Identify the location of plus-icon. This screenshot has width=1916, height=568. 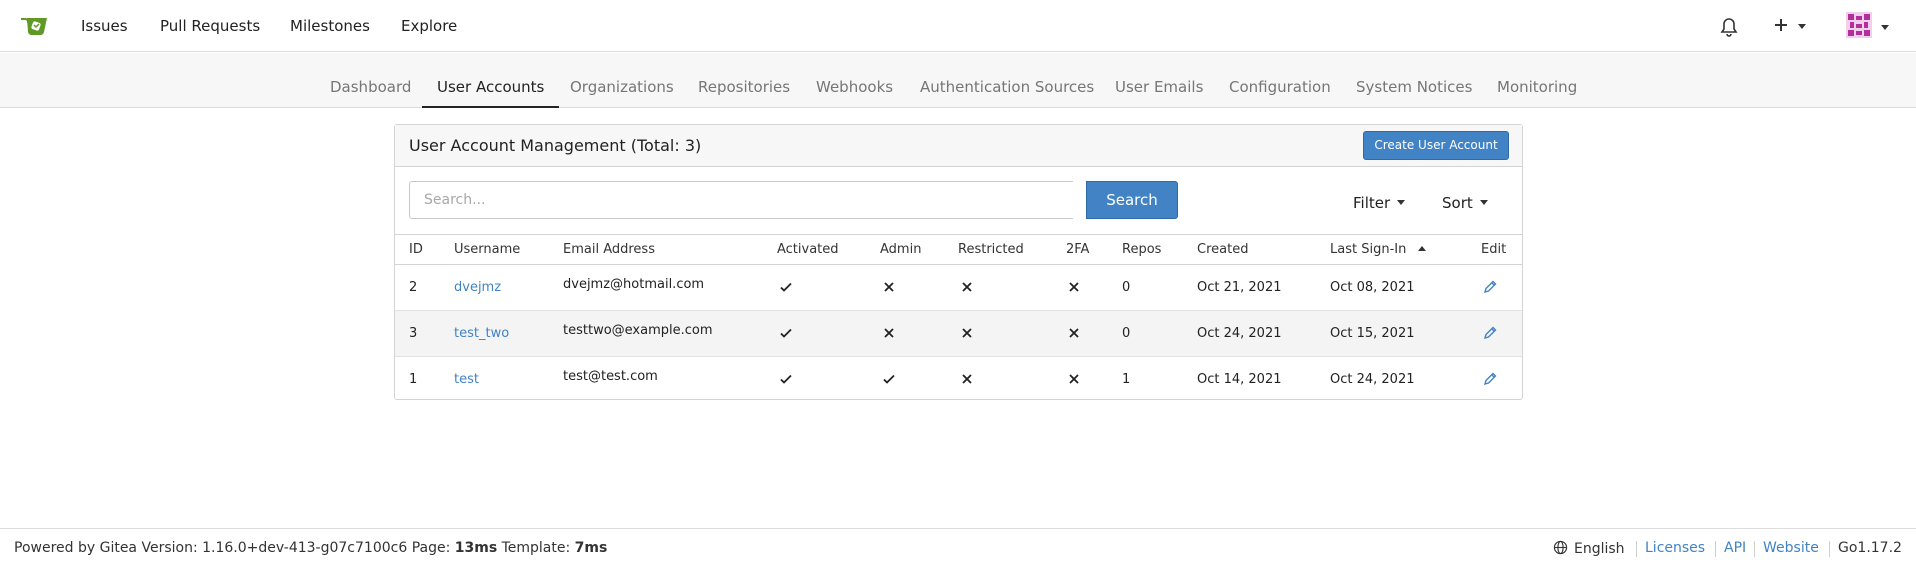
(1781, 25).